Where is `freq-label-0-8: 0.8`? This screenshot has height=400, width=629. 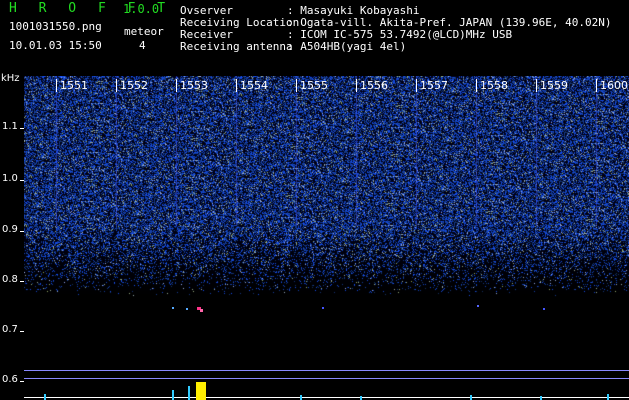 freq-label-0-8: 0.8 is located at coordinates (10, 279).